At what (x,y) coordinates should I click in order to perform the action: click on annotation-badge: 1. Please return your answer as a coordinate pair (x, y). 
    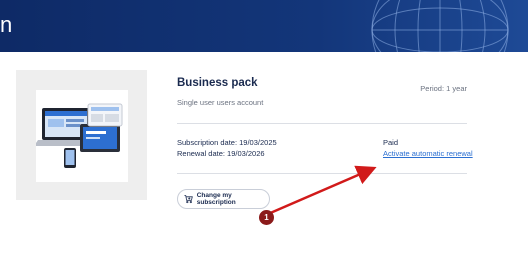
    Looking at the image, I should click on (266, 217).